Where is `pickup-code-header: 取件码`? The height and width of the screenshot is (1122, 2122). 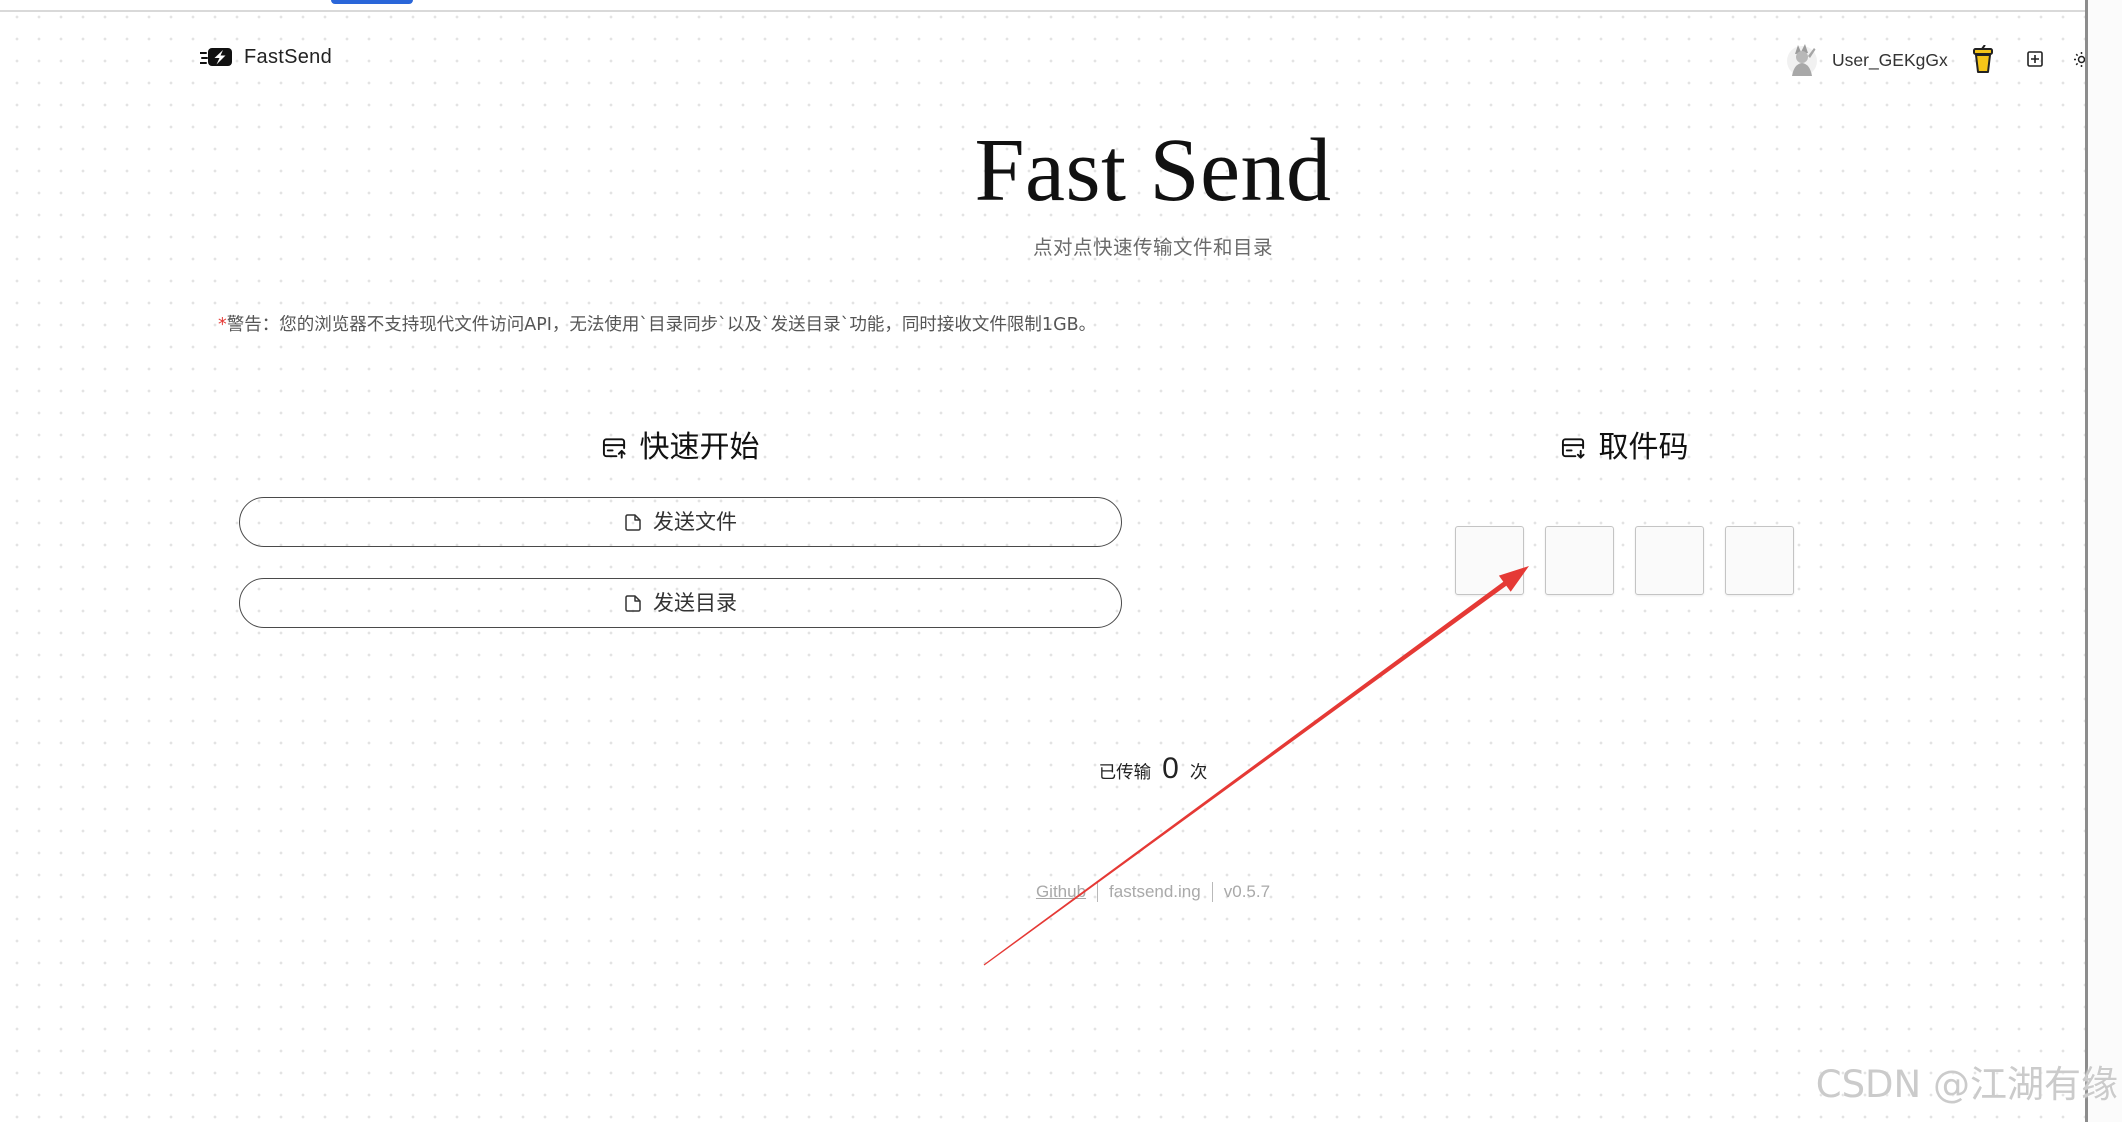
pickup-code-header: 取件码 is located at coordinates (1624, 448).